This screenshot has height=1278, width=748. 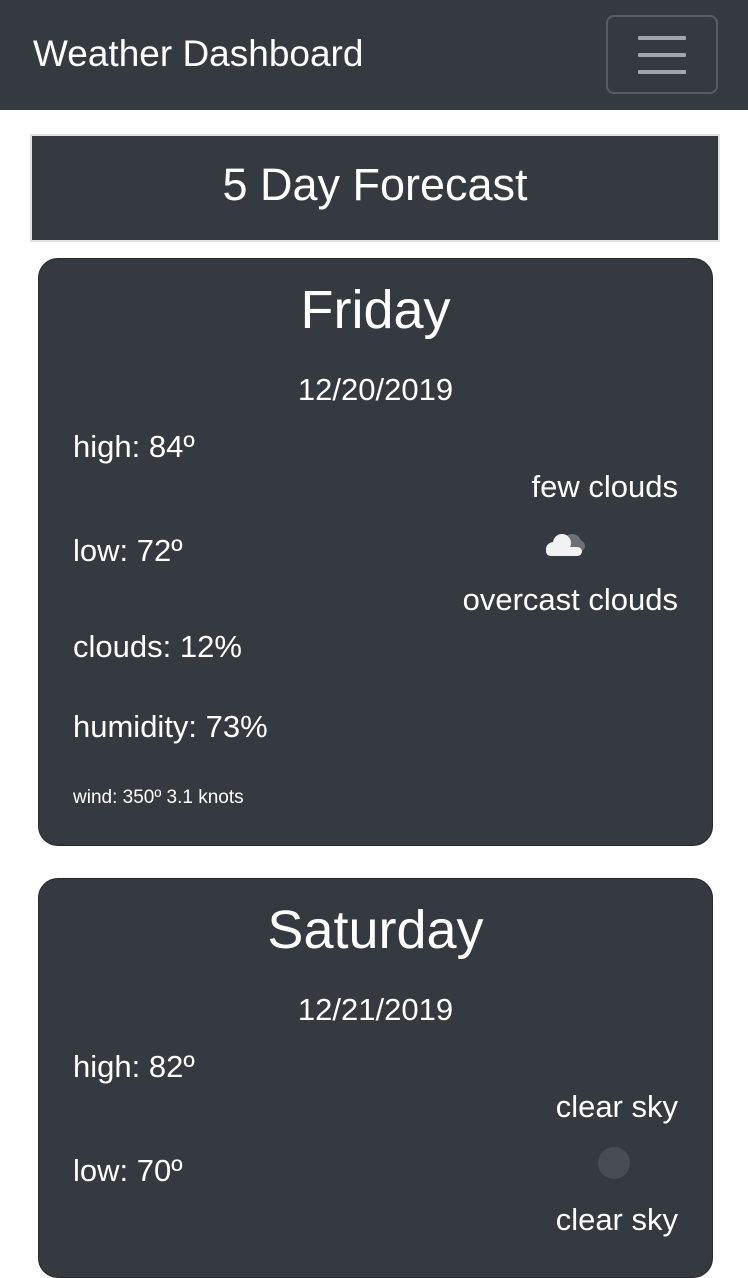 I want to click on clouds-percent: clouds: 12%, so click(x=157, y=646).